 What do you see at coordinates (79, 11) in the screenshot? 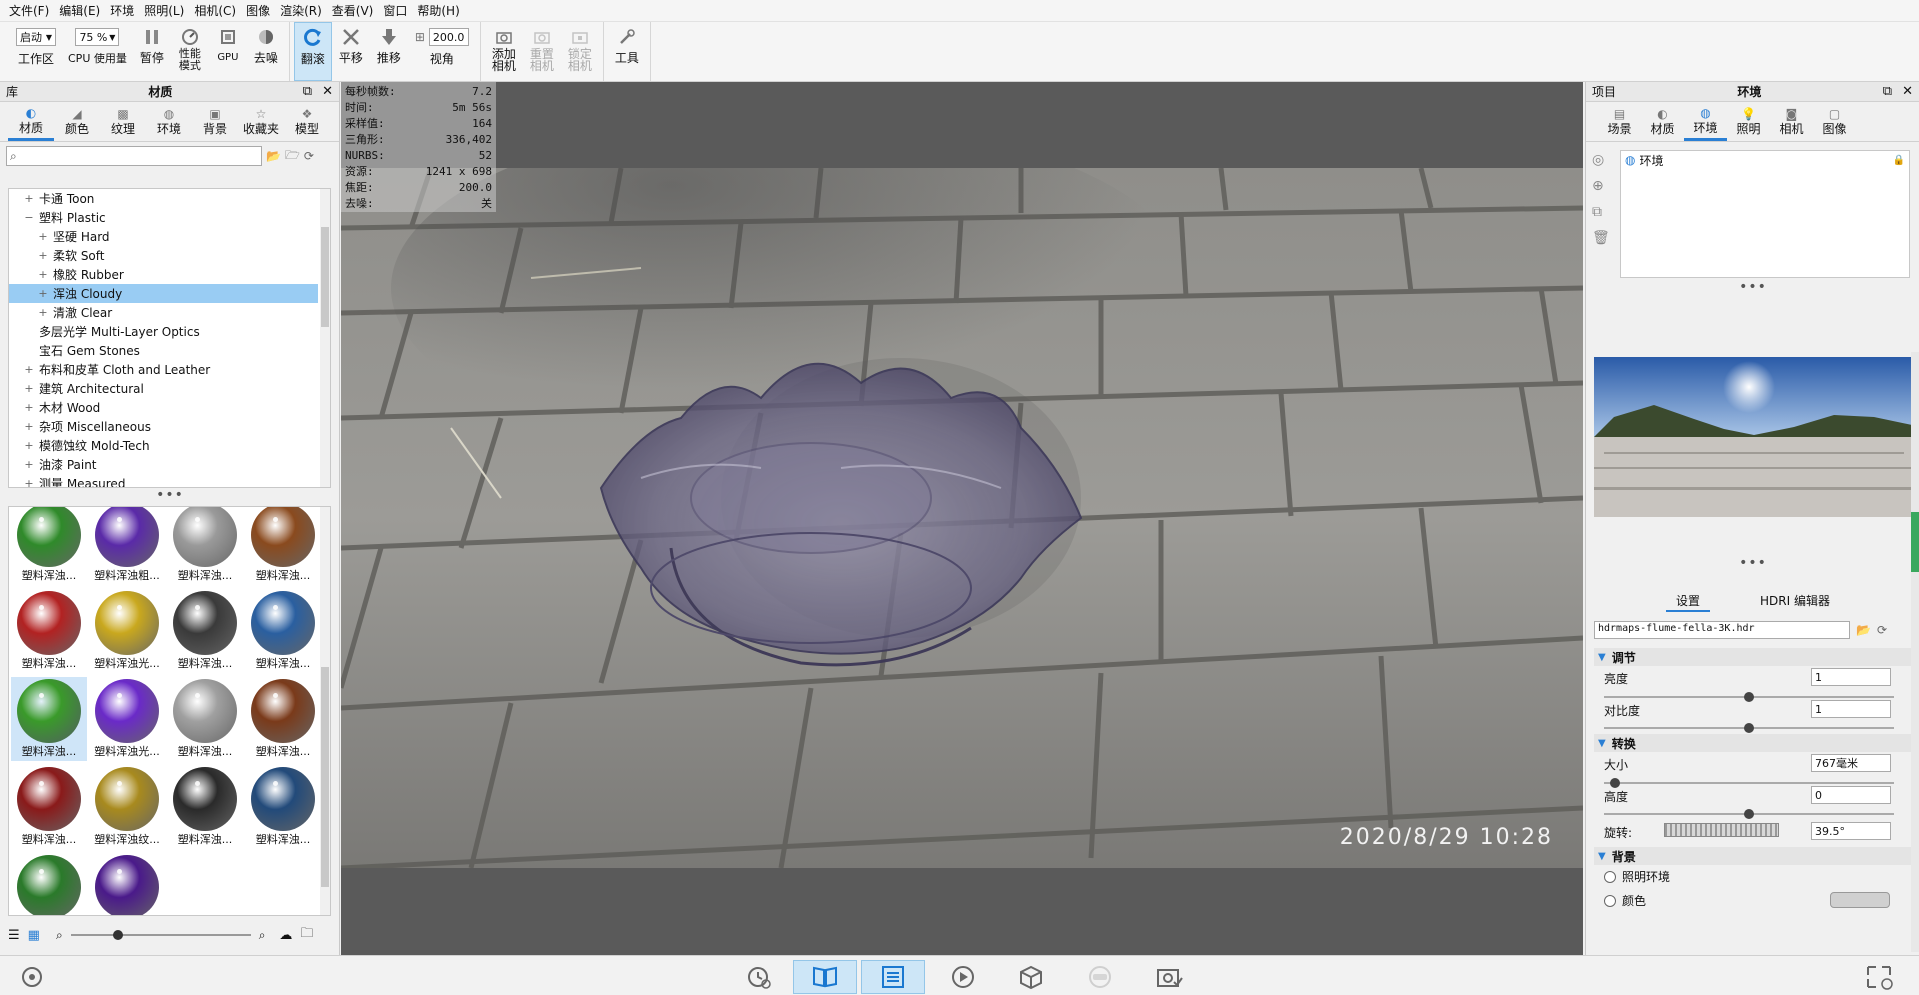
I see `menu-item: 编辑(E)` at bounding box center [79, 11].